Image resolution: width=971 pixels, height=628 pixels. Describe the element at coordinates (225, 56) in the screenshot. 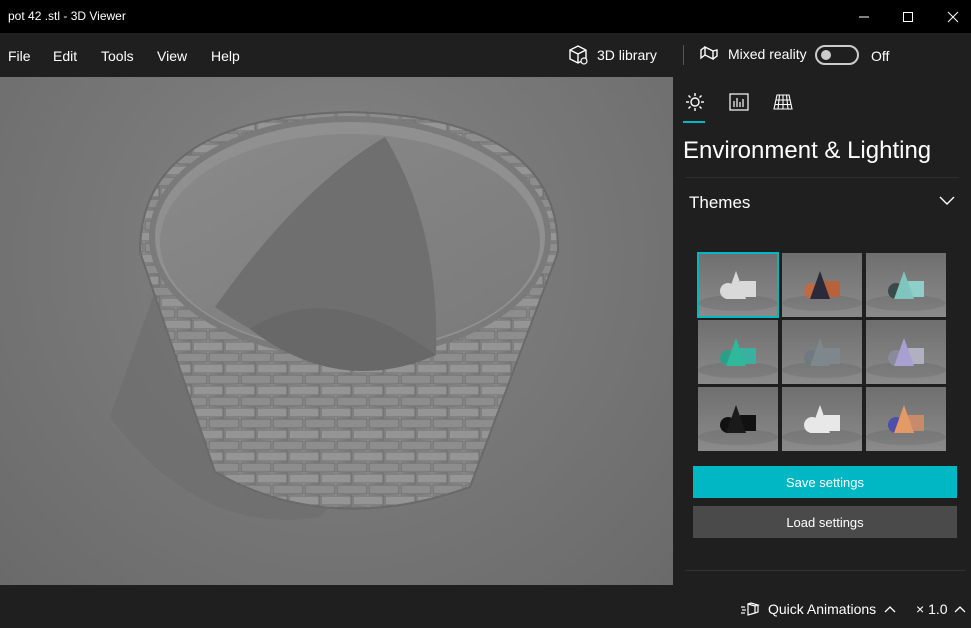

I see `menu-help: Help` at that location.